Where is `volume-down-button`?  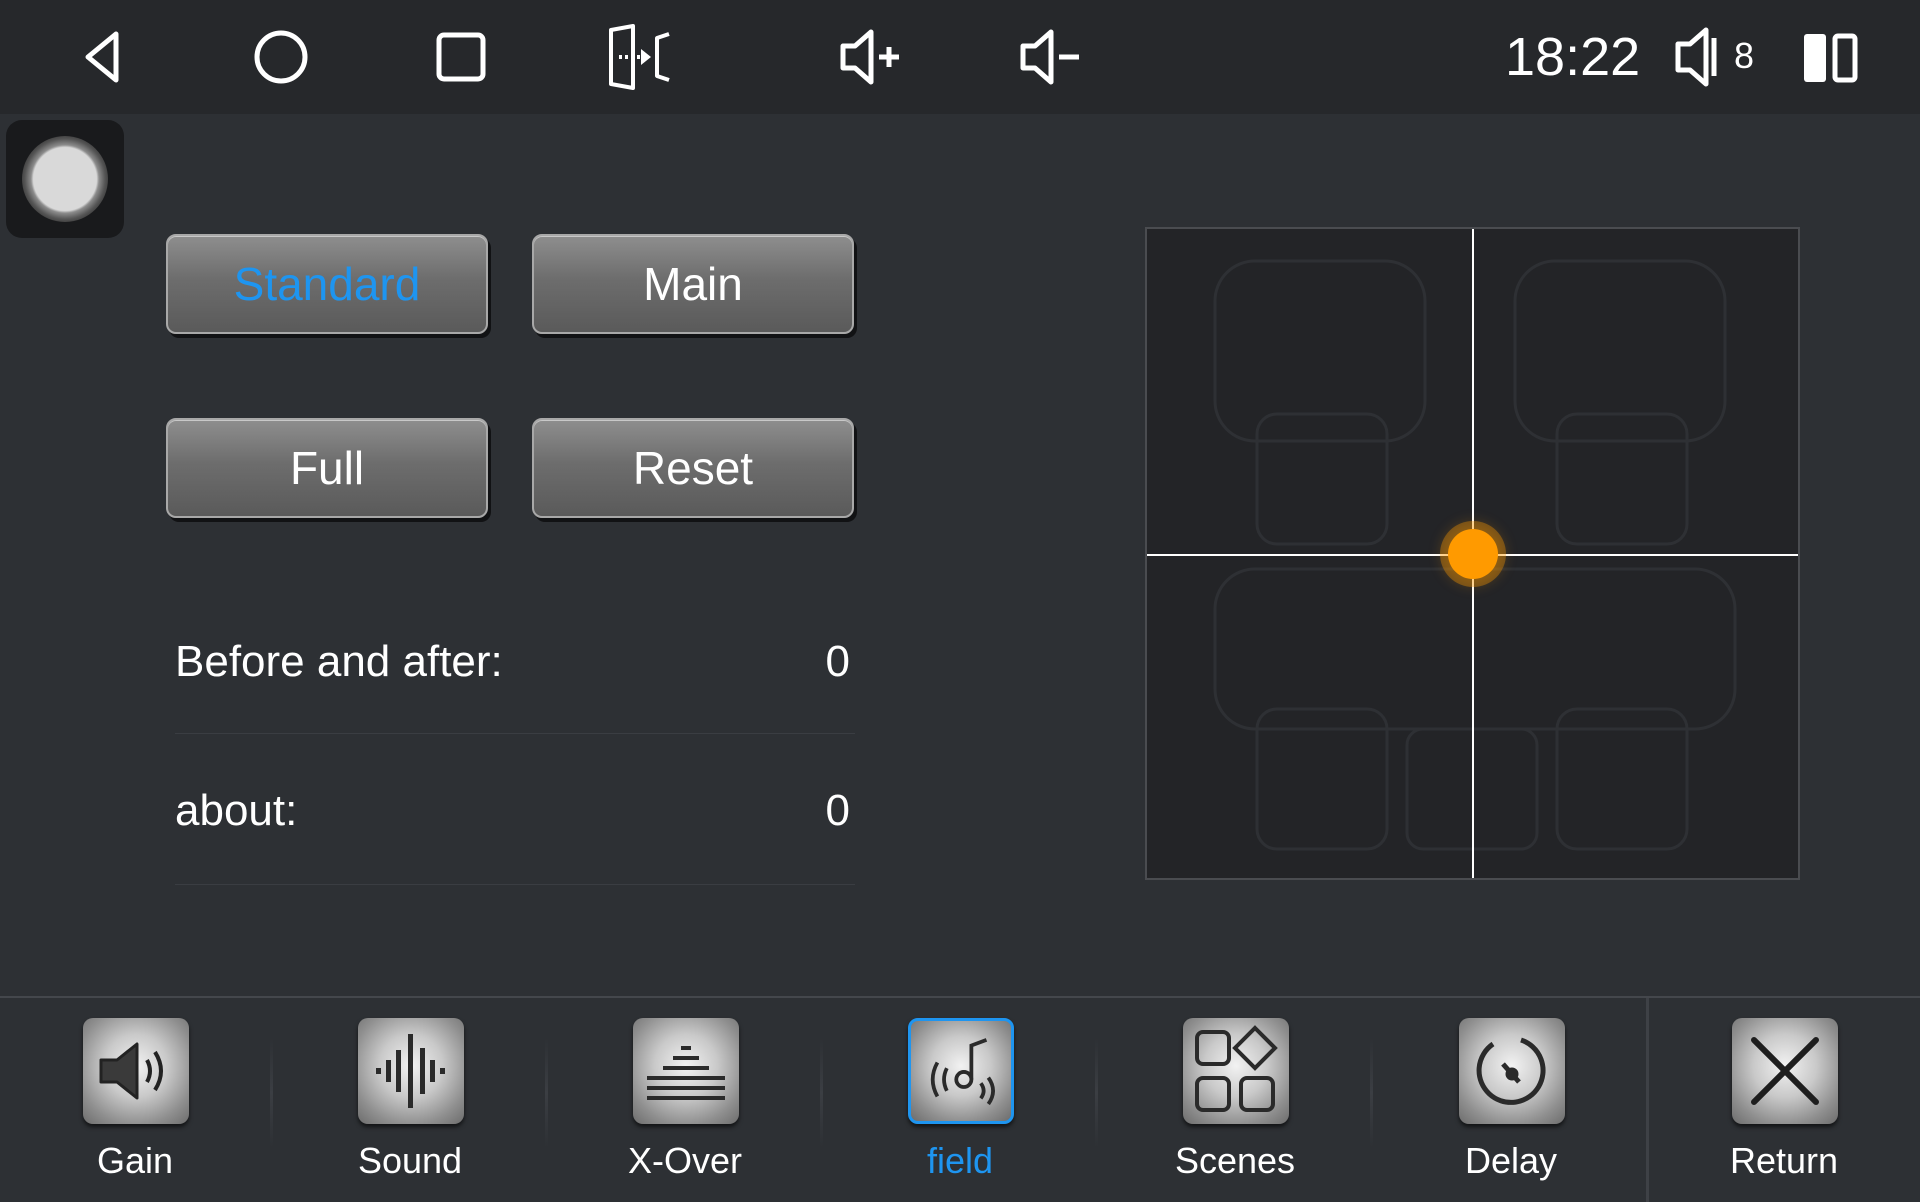
volume-down-button is located at coordinates (1050, 57).